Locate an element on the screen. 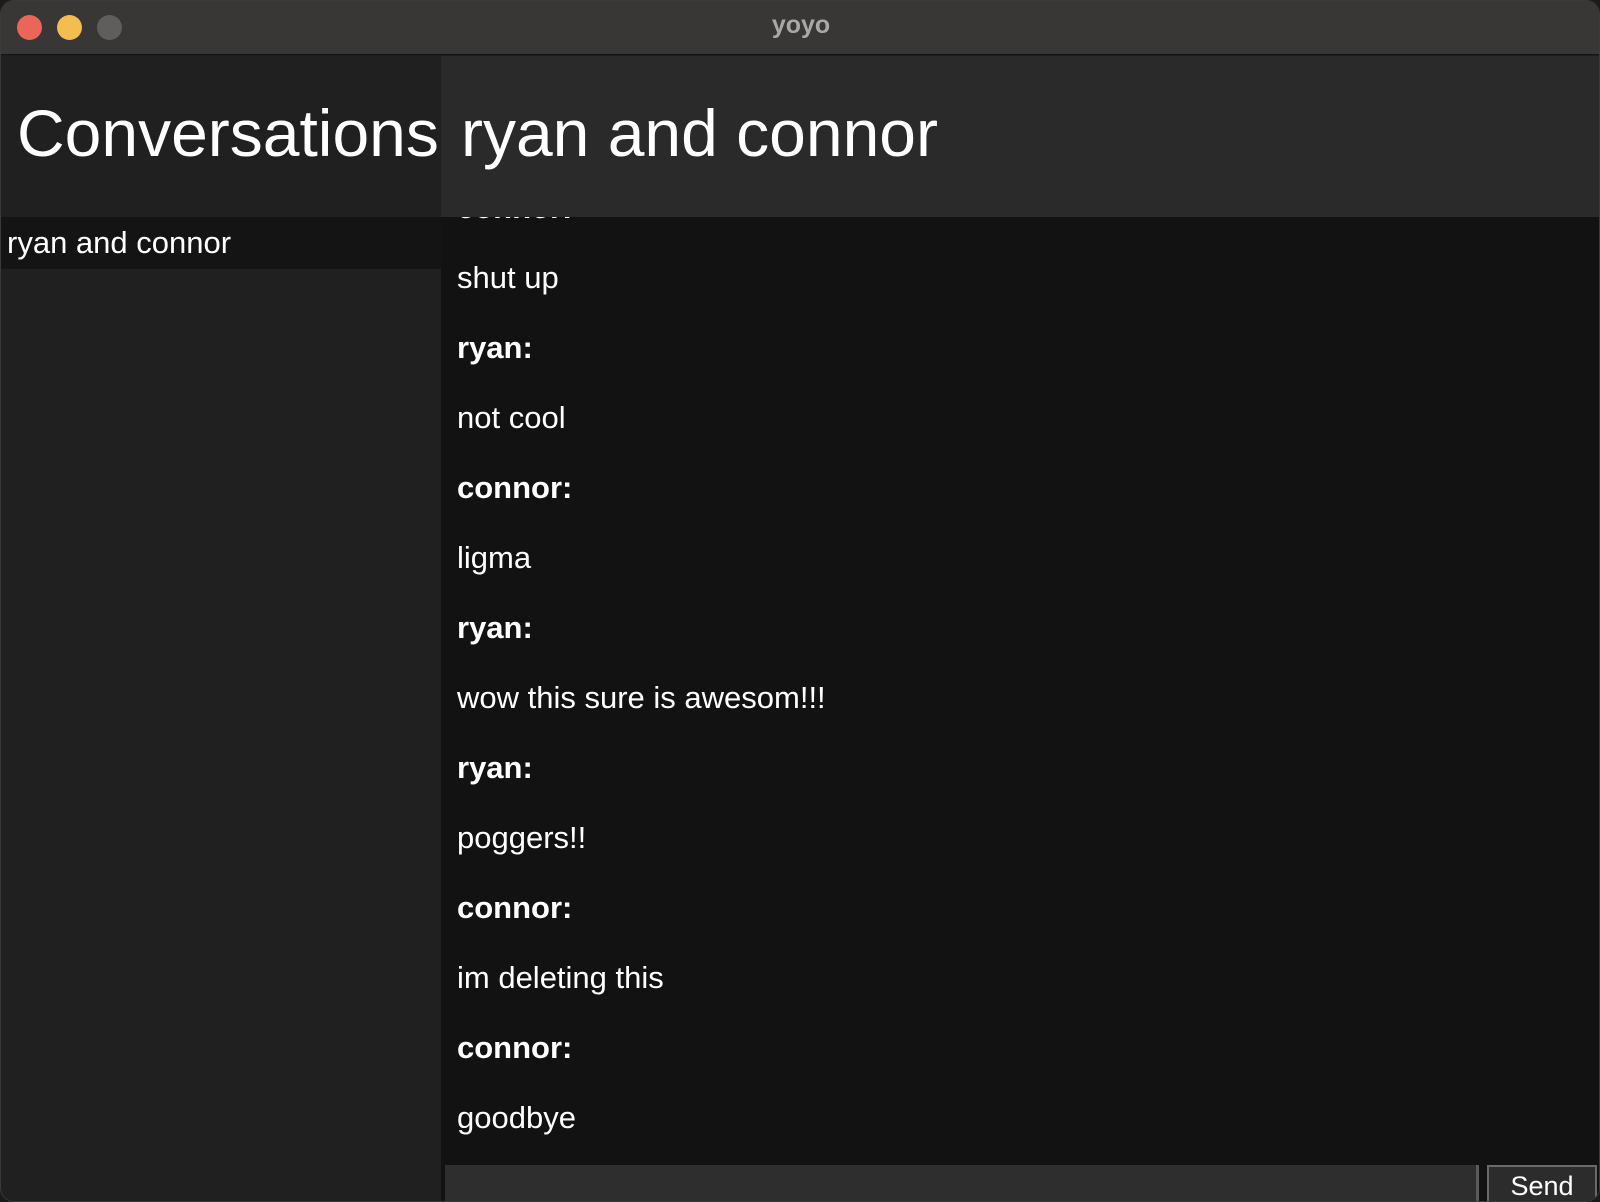 This screenshot has width=1600, height=1202. chat-title: ryan and connor is located at coordinates (1020, 136).